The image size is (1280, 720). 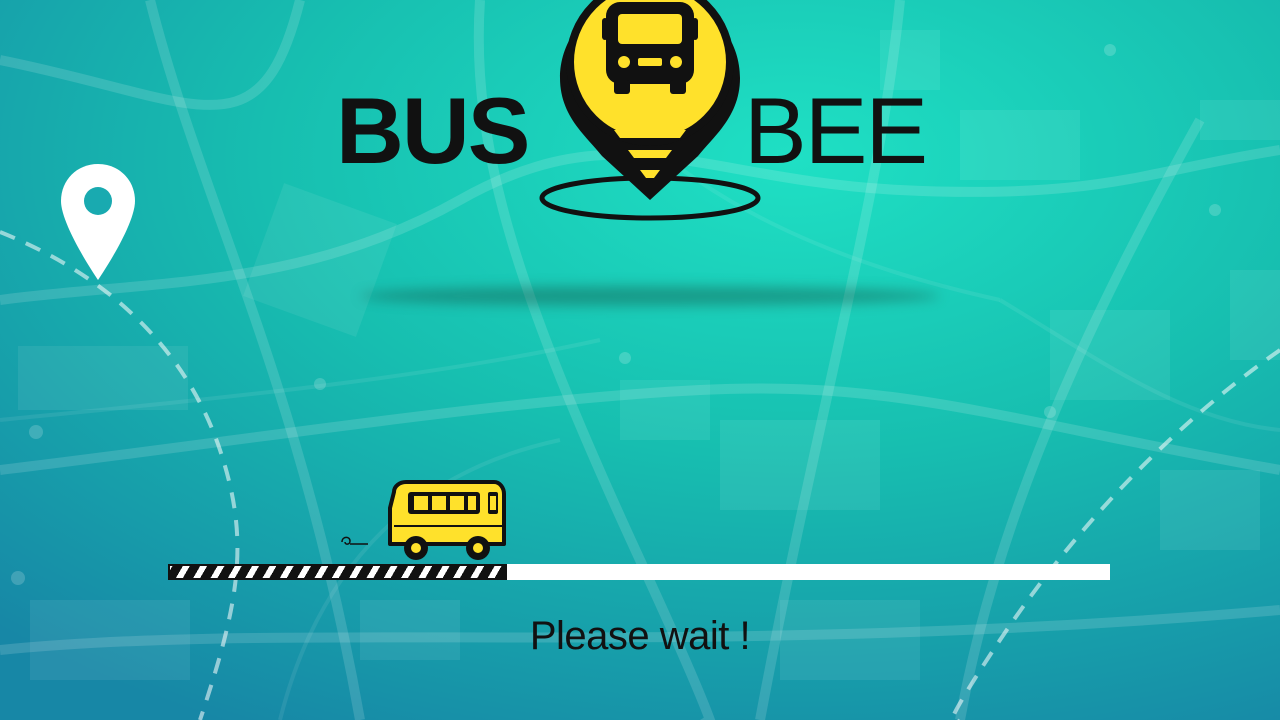 I want to click on logo-shadow, so click(x=650, y=296).